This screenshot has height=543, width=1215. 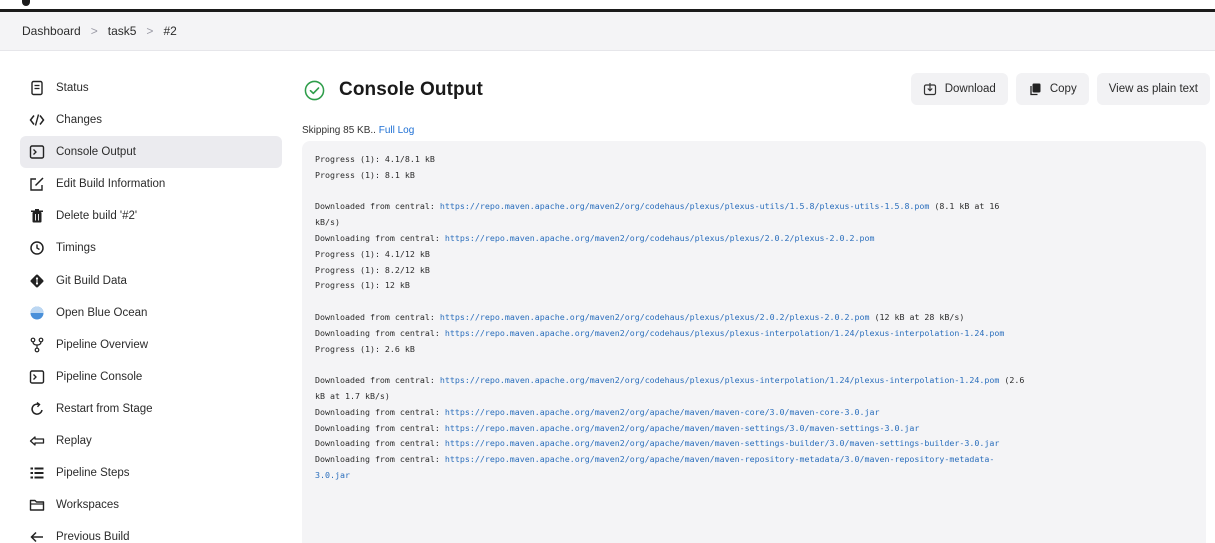 I want to click on terminal-icon, so click(x=37, y=152).